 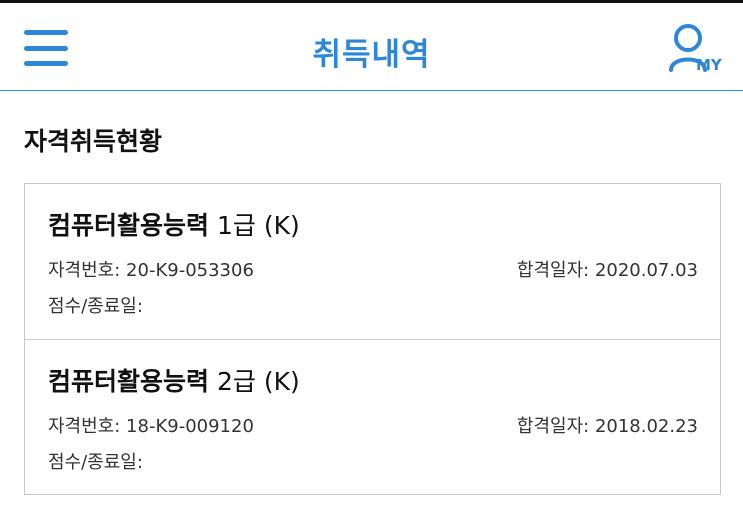 I want to click on certificate-name: 컴퓨터활용능력 2급 (K), so click(x=174, y=380).